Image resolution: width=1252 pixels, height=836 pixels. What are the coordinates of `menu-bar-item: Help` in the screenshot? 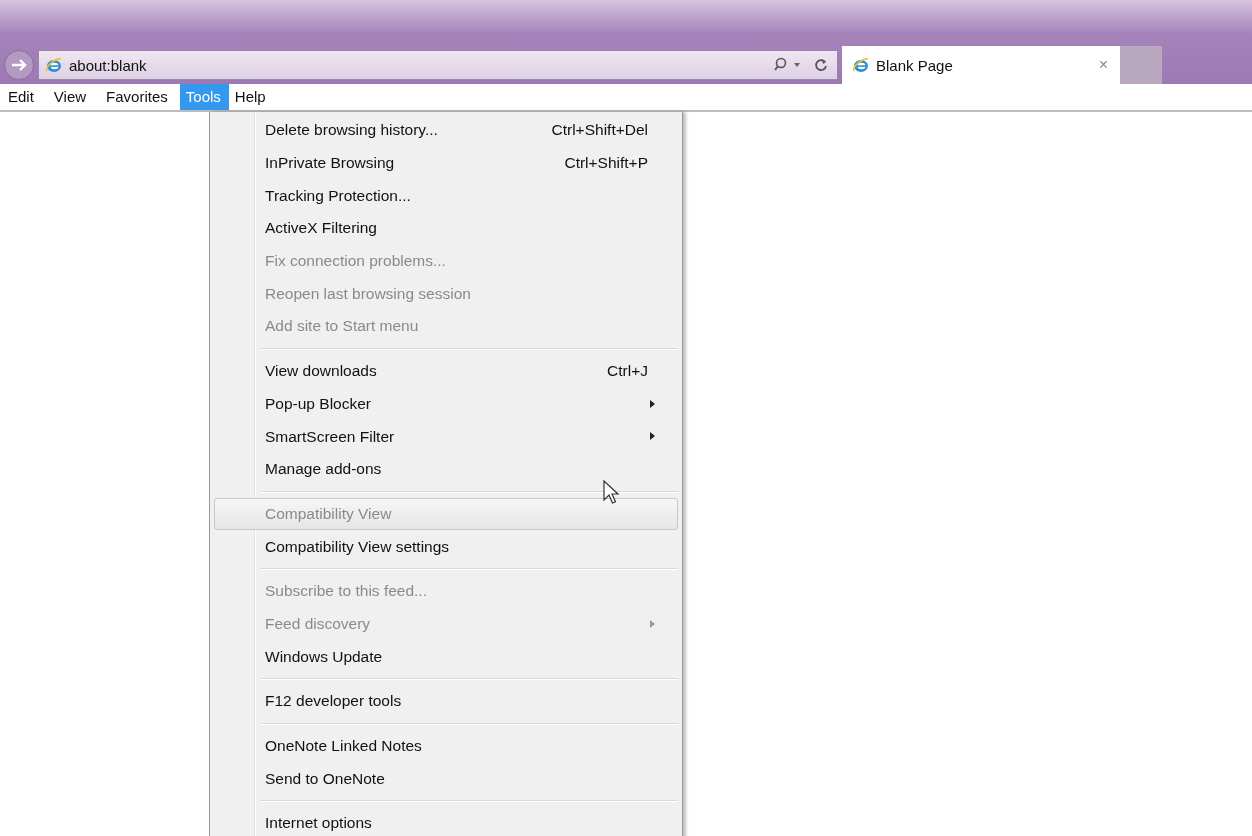 It's located at (251, 97).